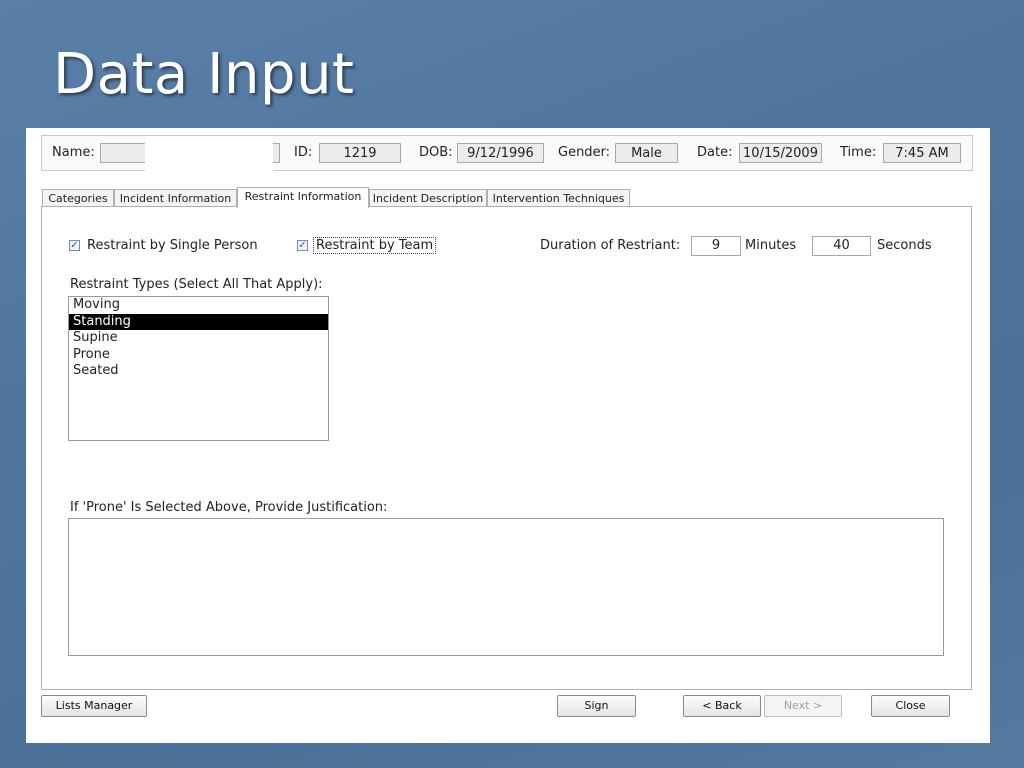 The height and width of the screenshot is (768, 1024). What do you see at coordinates (436, 152) in the screenshot?
I see `dob-label: DOB:` at bounding box center [436, 152].